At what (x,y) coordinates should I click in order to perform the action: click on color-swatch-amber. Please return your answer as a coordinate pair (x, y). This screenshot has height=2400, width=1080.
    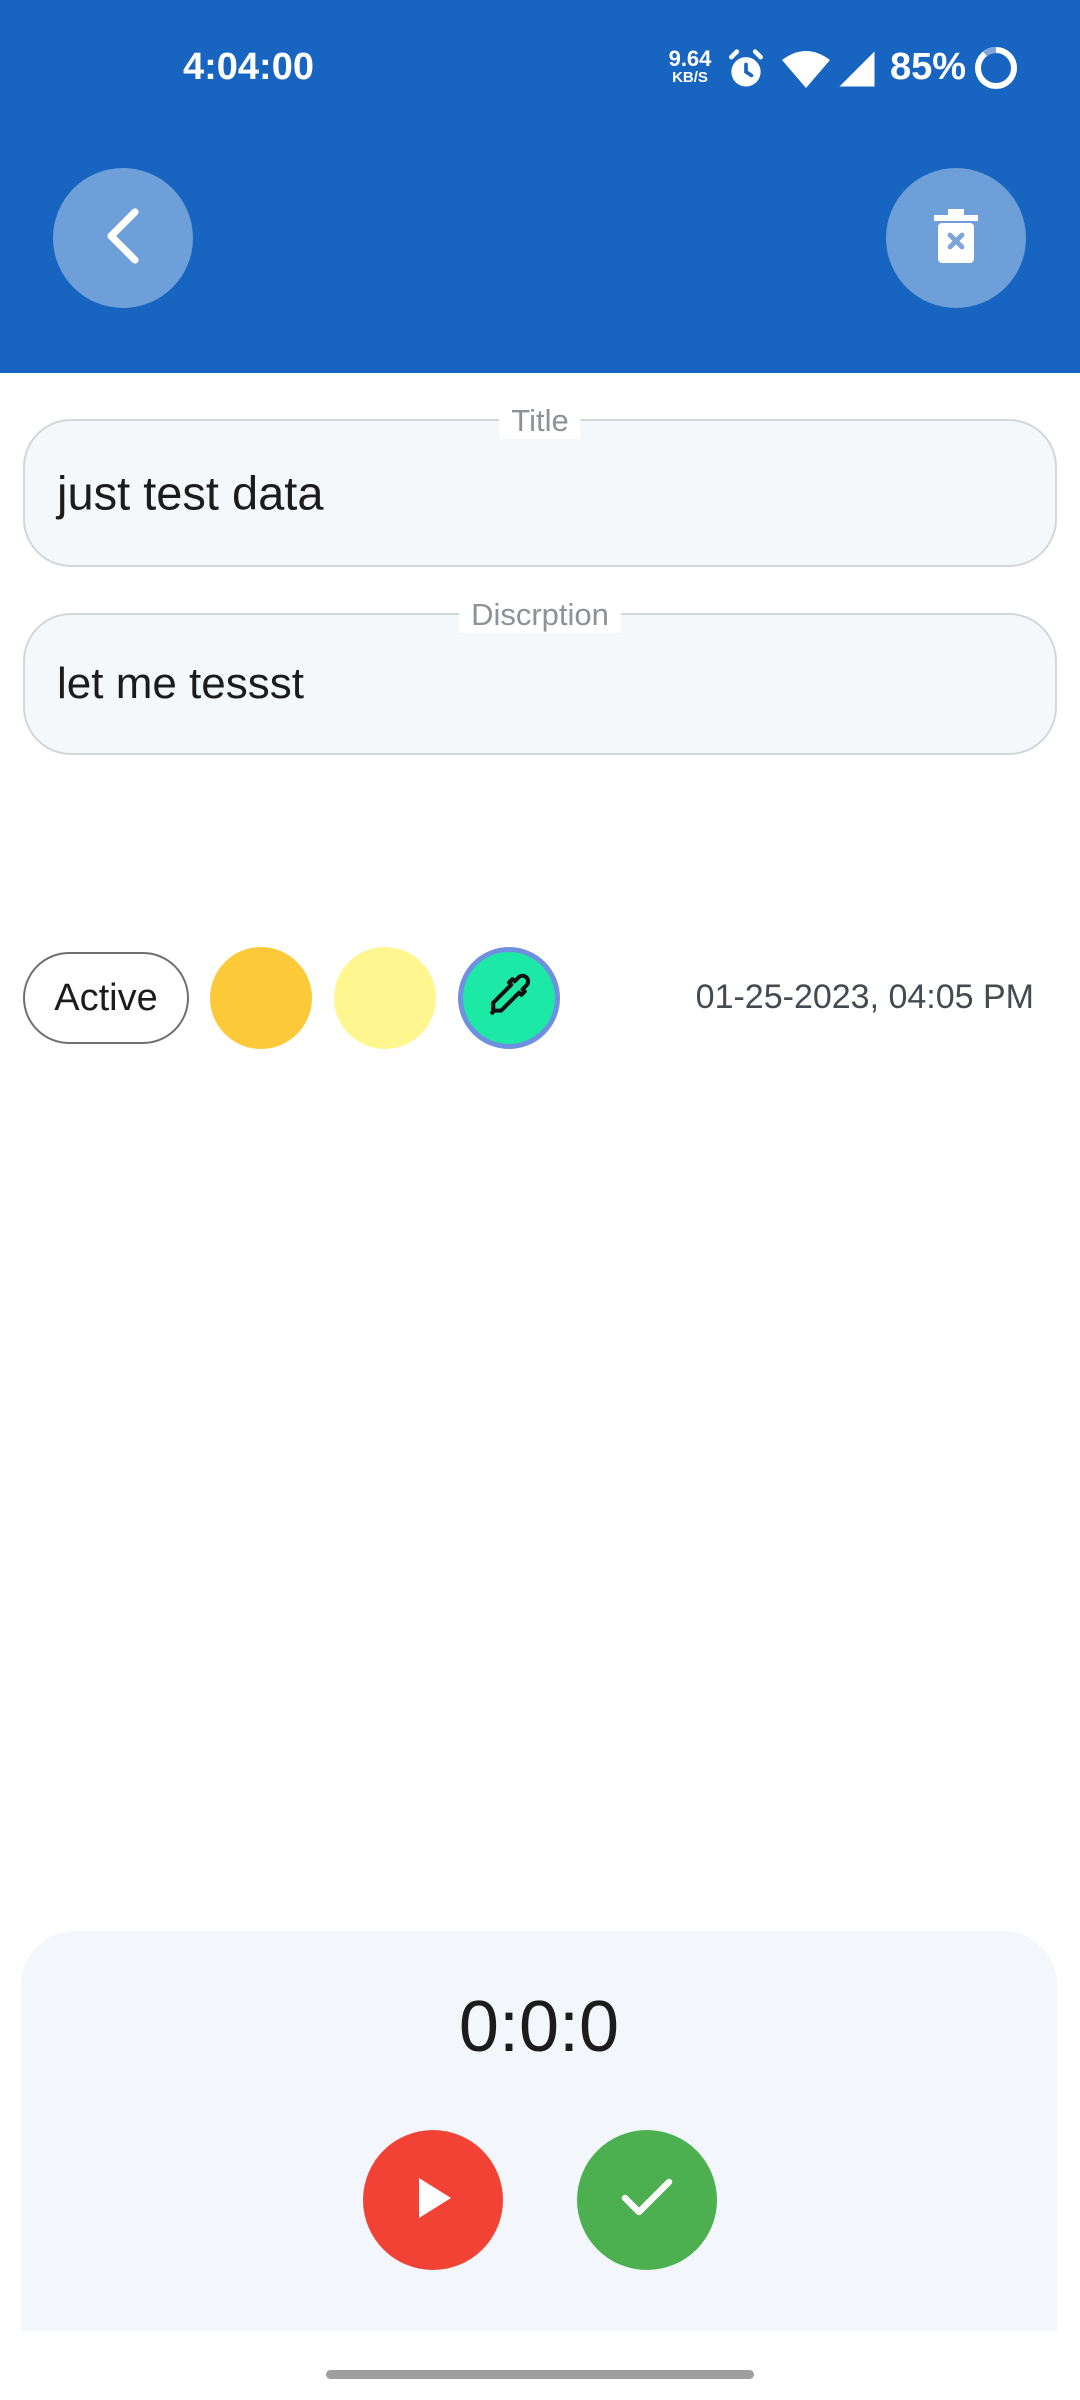
    Looking at the image, I should click on (261, 998).